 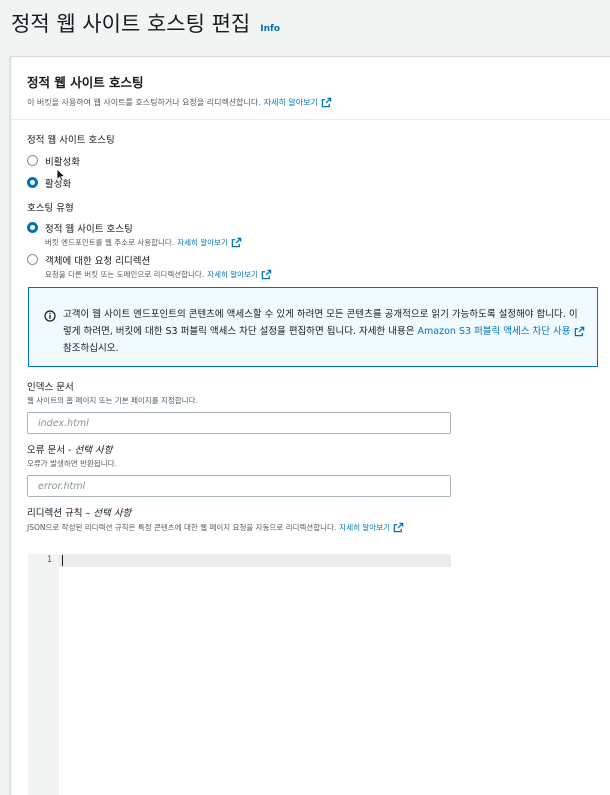 I want to click on radio-redirect-requests-description: 요청을 다른 버킷 또는 도메인으로 리디렉션합니다. 자세히 알아보기, so click(x=158, y=274).